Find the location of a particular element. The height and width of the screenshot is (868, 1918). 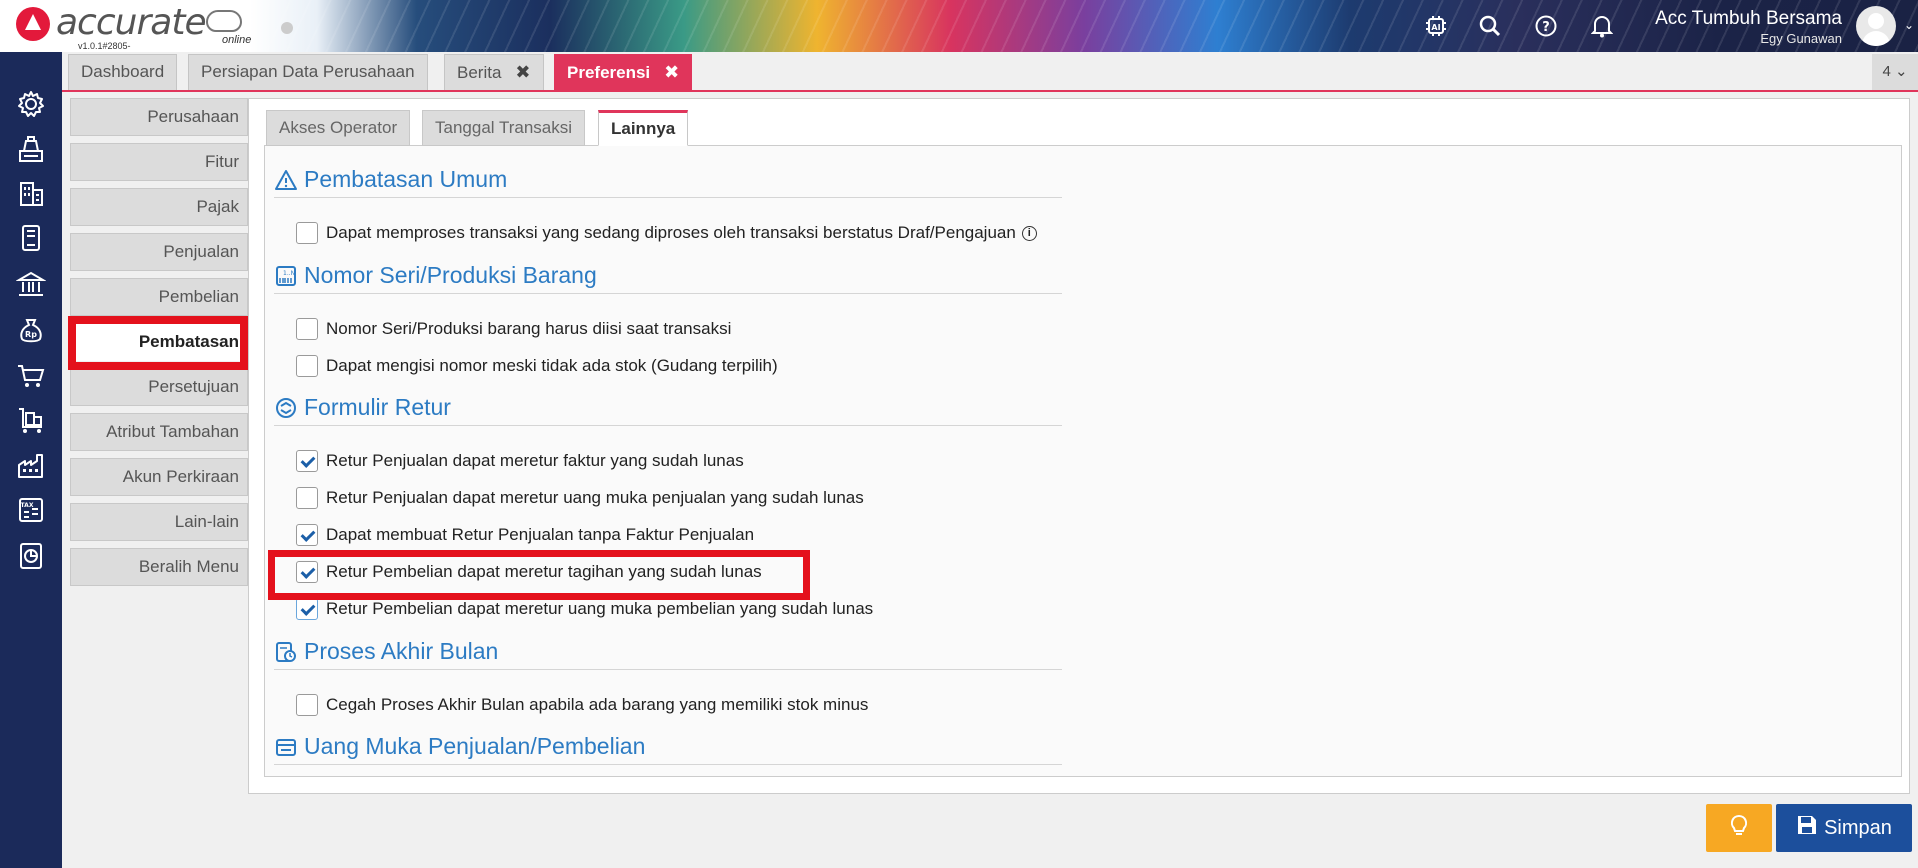

avatar is located at coordinates (1876, 26).